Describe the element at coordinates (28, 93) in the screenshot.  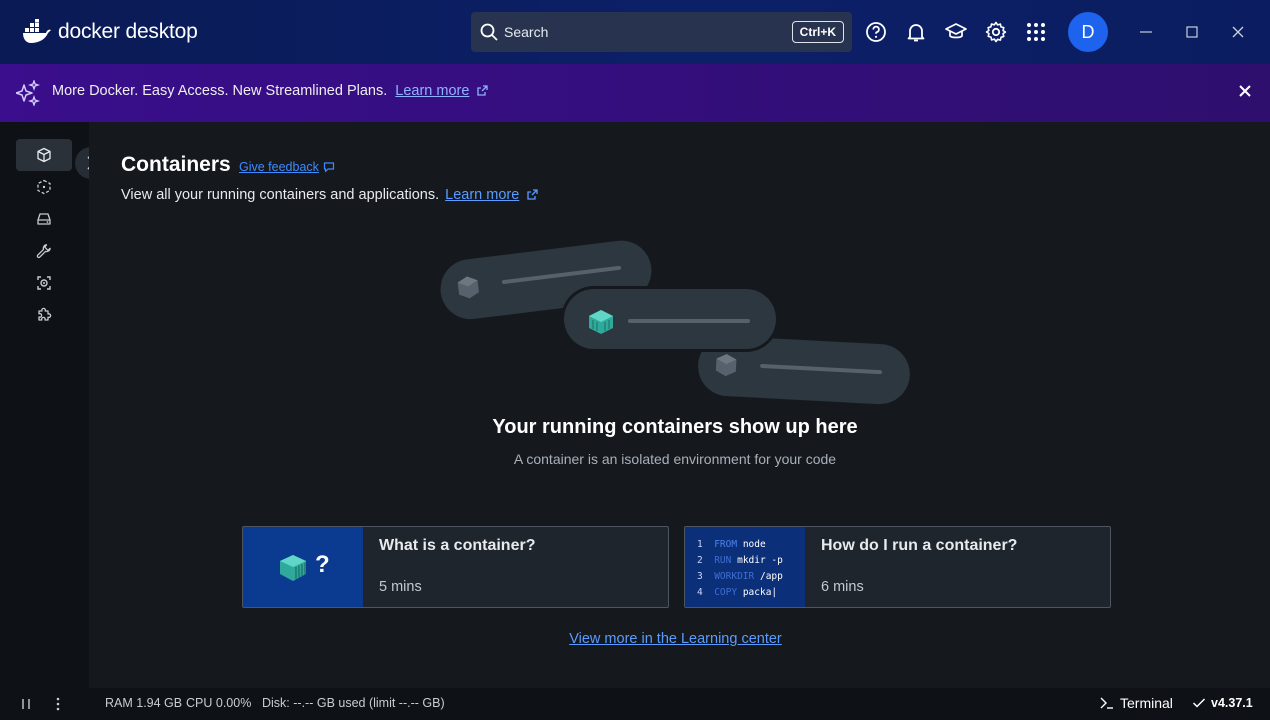
I see `sparkles-icon` at that location.